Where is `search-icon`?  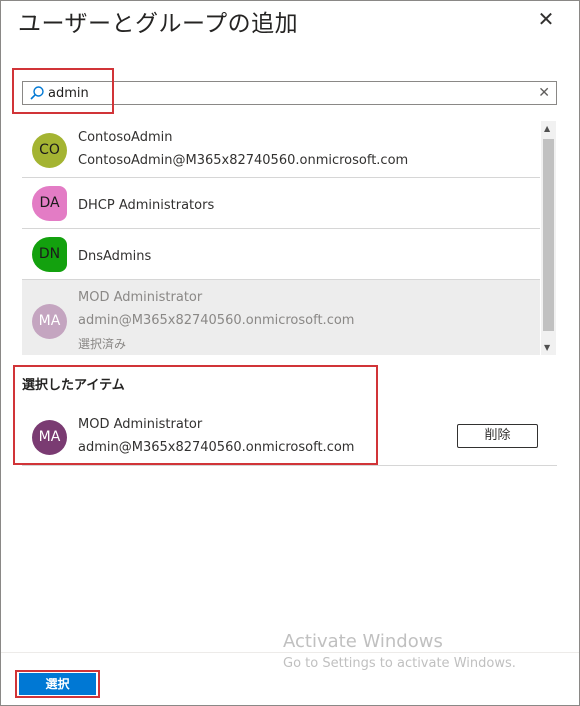
search-icon is located at coordinates (37, 93).